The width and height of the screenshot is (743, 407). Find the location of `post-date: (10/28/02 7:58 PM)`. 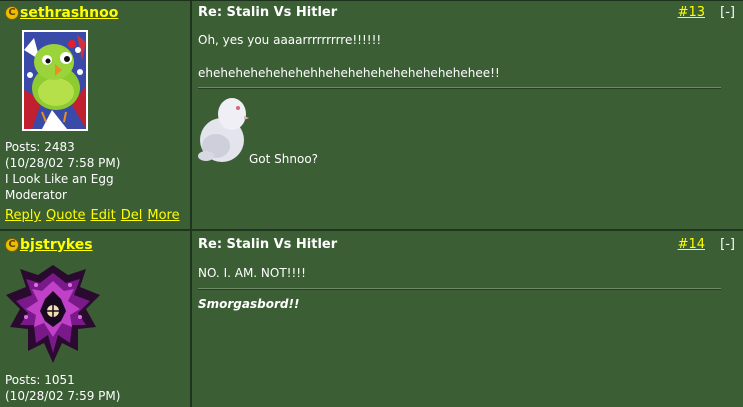

post-date: (10/28/02 7:58 PM) is located at coordinates (63, 163).